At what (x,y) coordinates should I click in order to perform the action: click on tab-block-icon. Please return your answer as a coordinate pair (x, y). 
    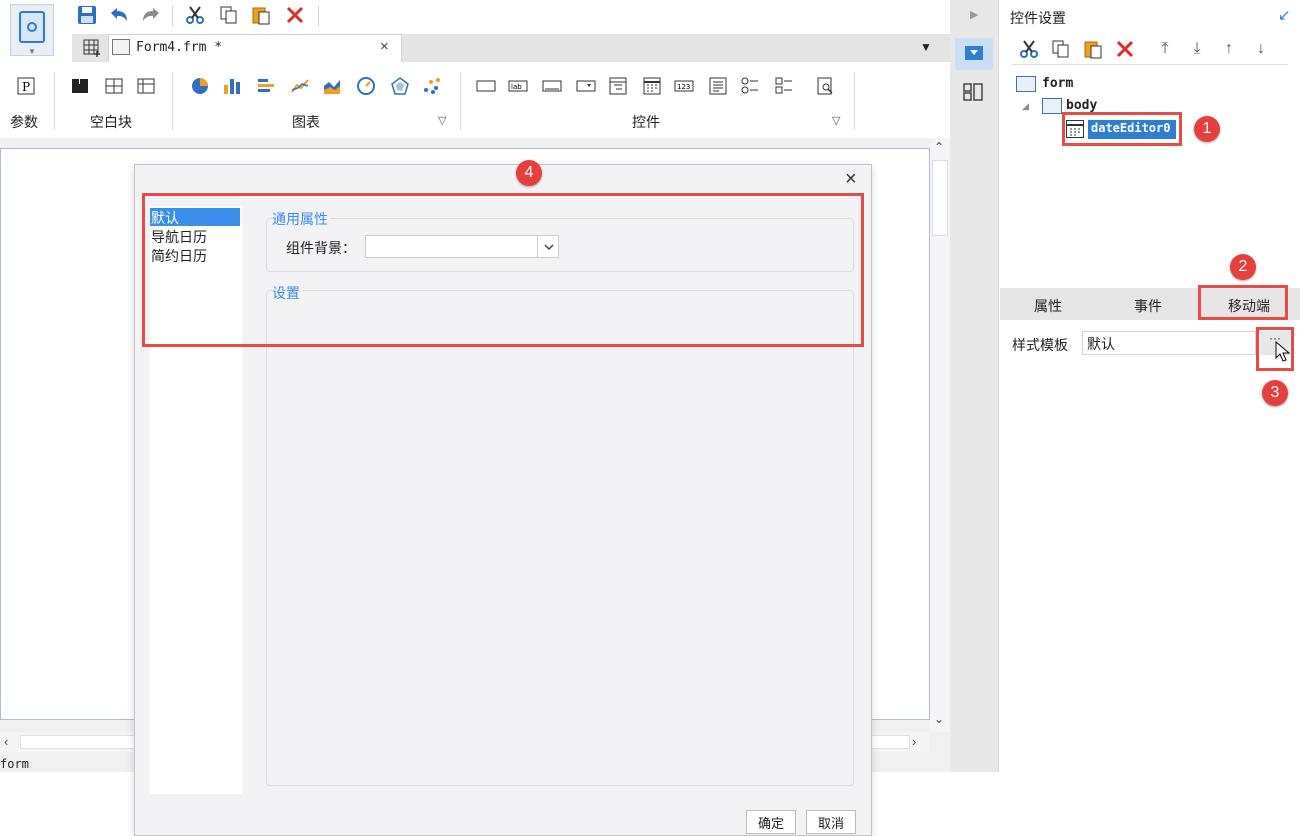
    Looking at the image, I should click on (114, 86).